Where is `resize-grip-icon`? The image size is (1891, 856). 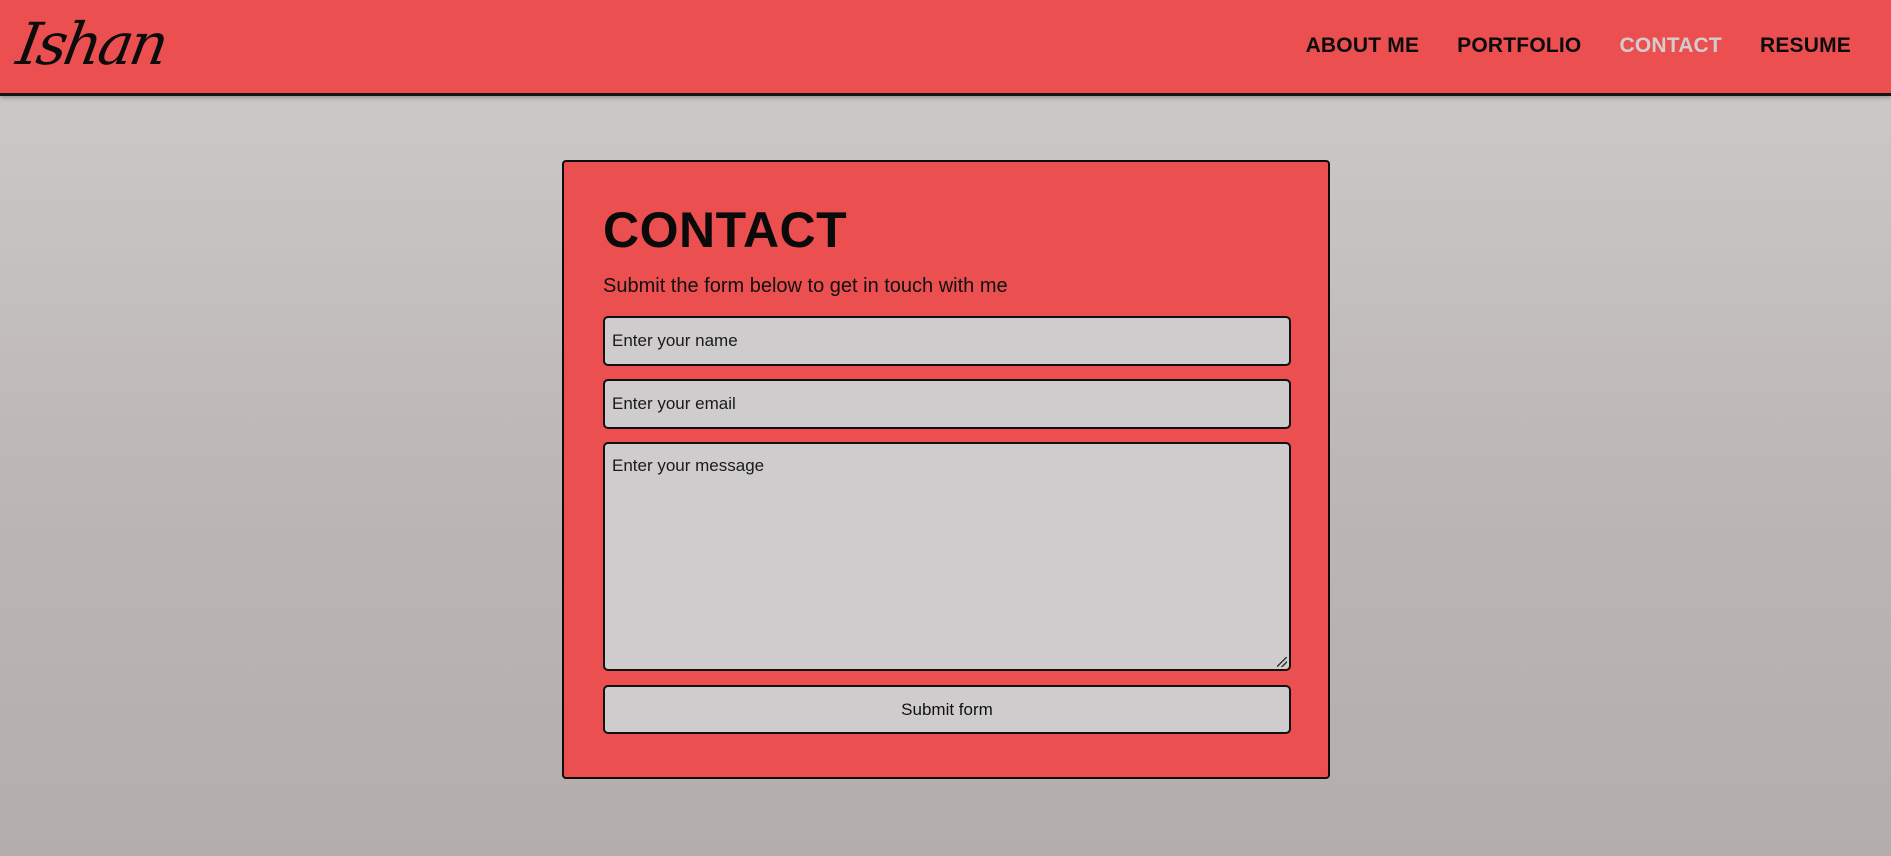
resize-grip-icon is located at coordinates (1282, 662).